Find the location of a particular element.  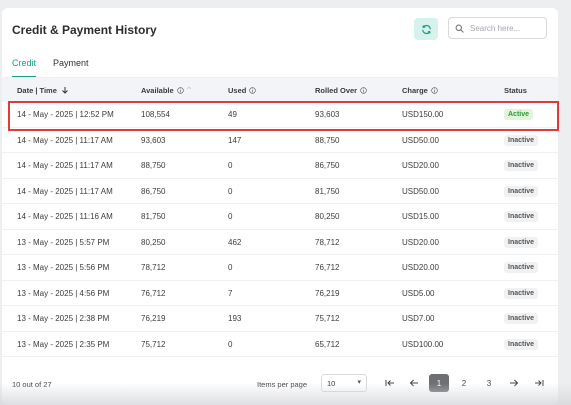

arrow-right-icon is located at coordinates (514, 383).